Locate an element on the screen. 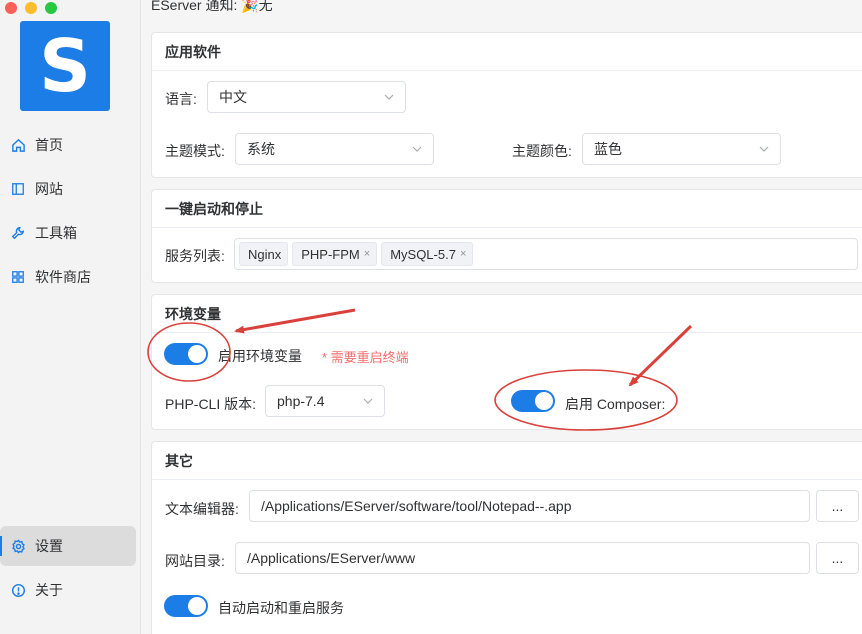 This screenshot has height=634, width=862. card-title: 应用软件 is located at coordinates (507, 52).